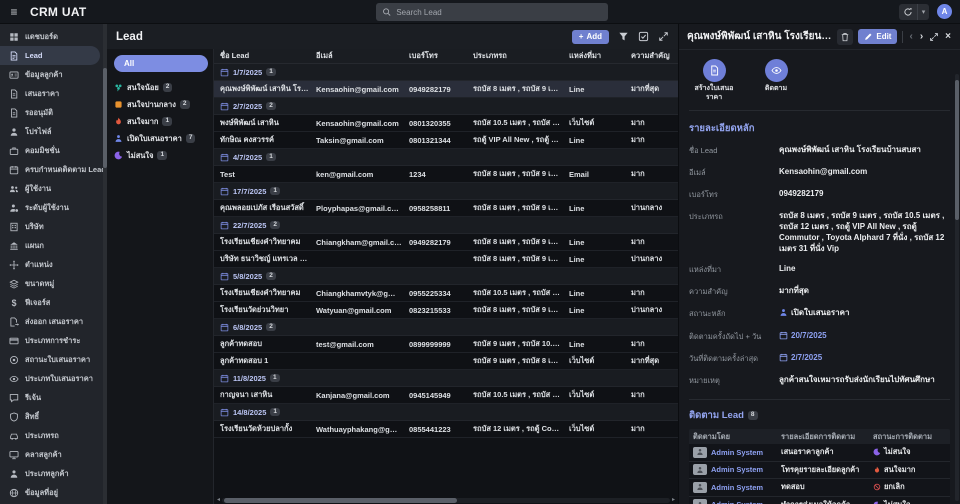  Describe the element at coordinates (908, 12) in the screenshot. I see `sync-icon` at that location.